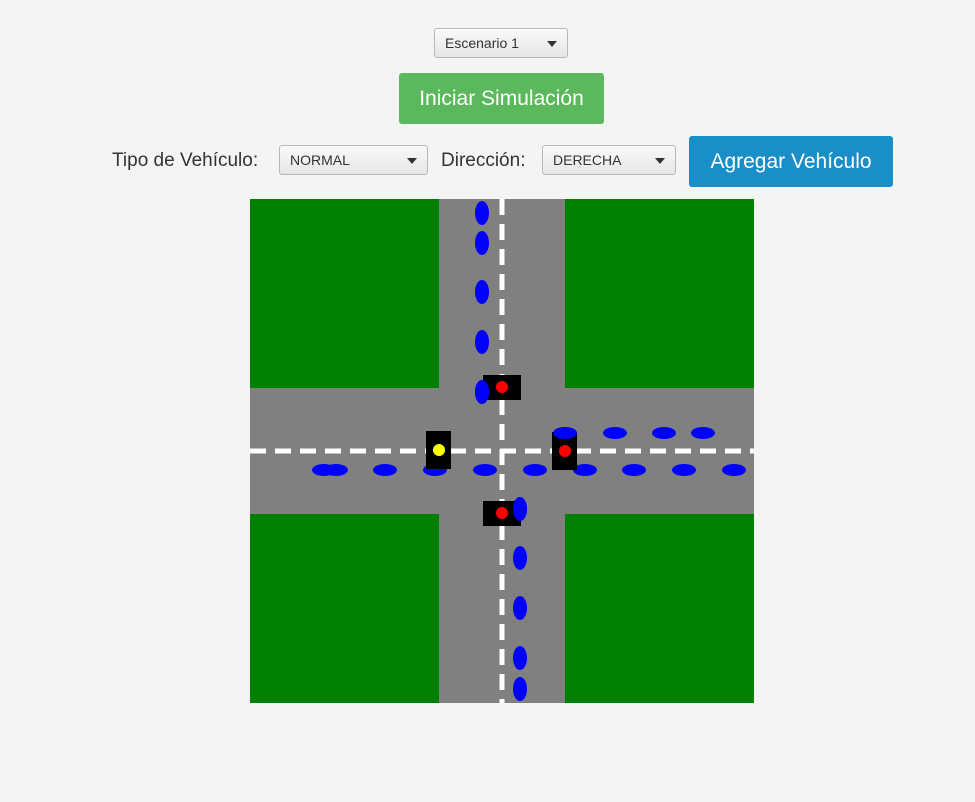 The image size is (975, 802). I want to click on vehicle-type-select: NORMAL, so click(353, 160).